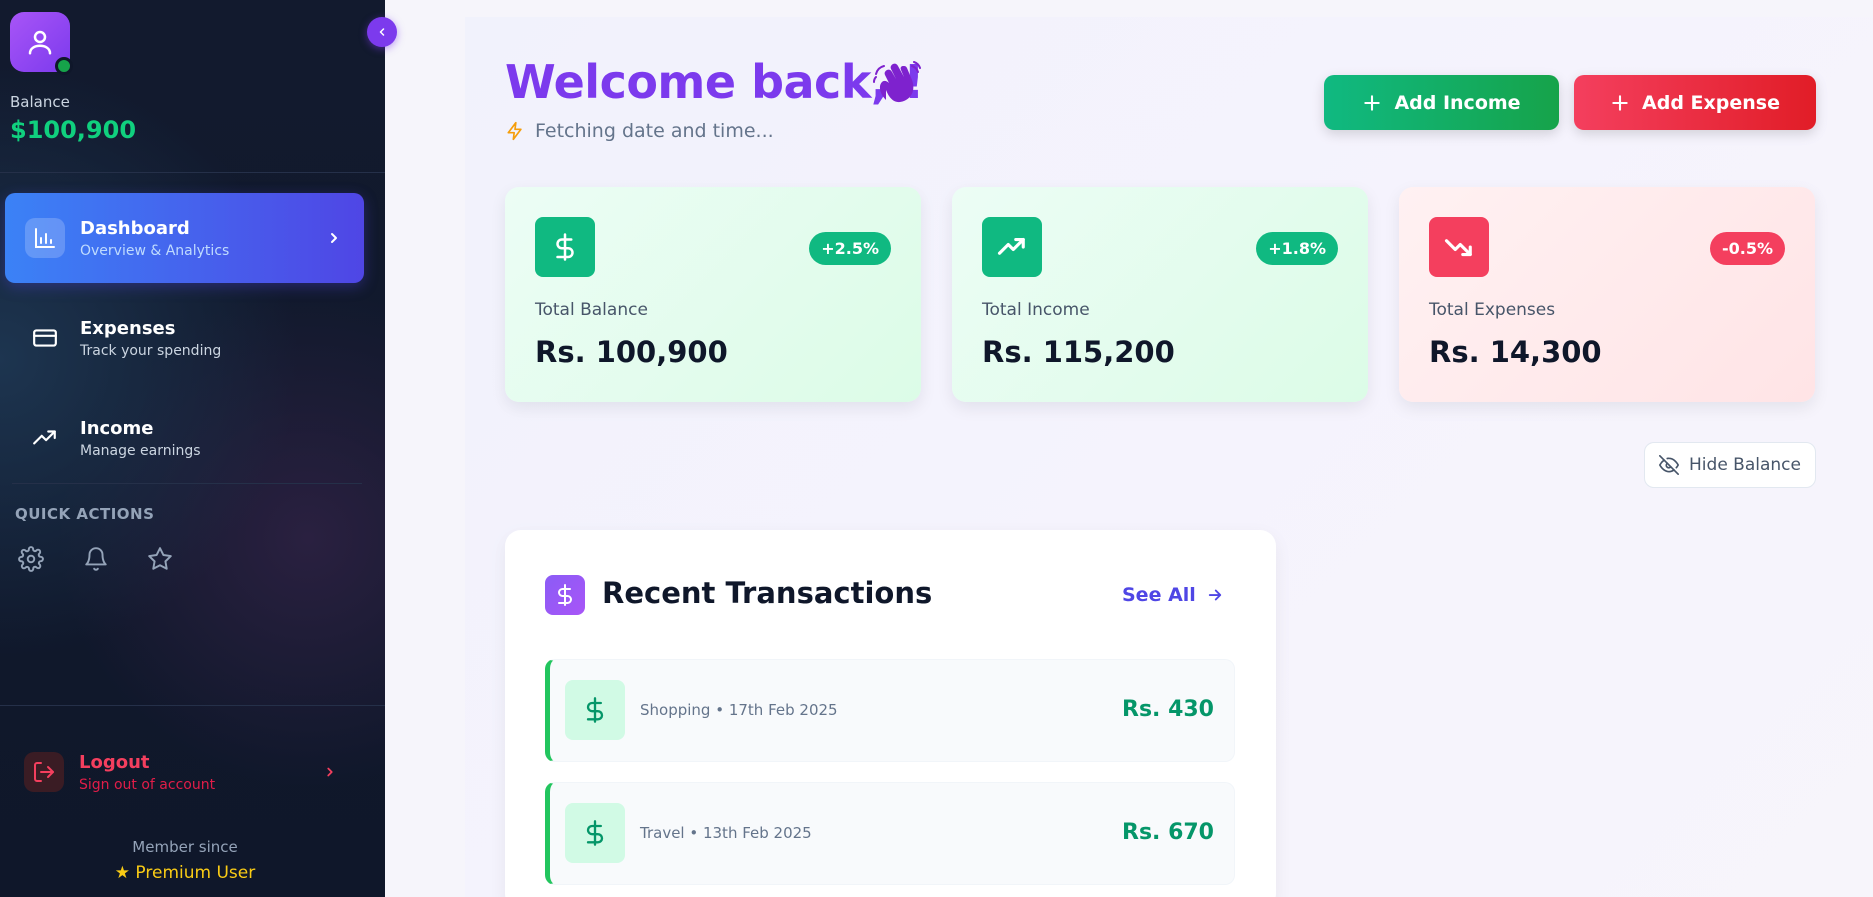 The height and width of the screenshot is (897, 1873). I want to click on logout-button: Logout Sign out of account, so click(189, 772).